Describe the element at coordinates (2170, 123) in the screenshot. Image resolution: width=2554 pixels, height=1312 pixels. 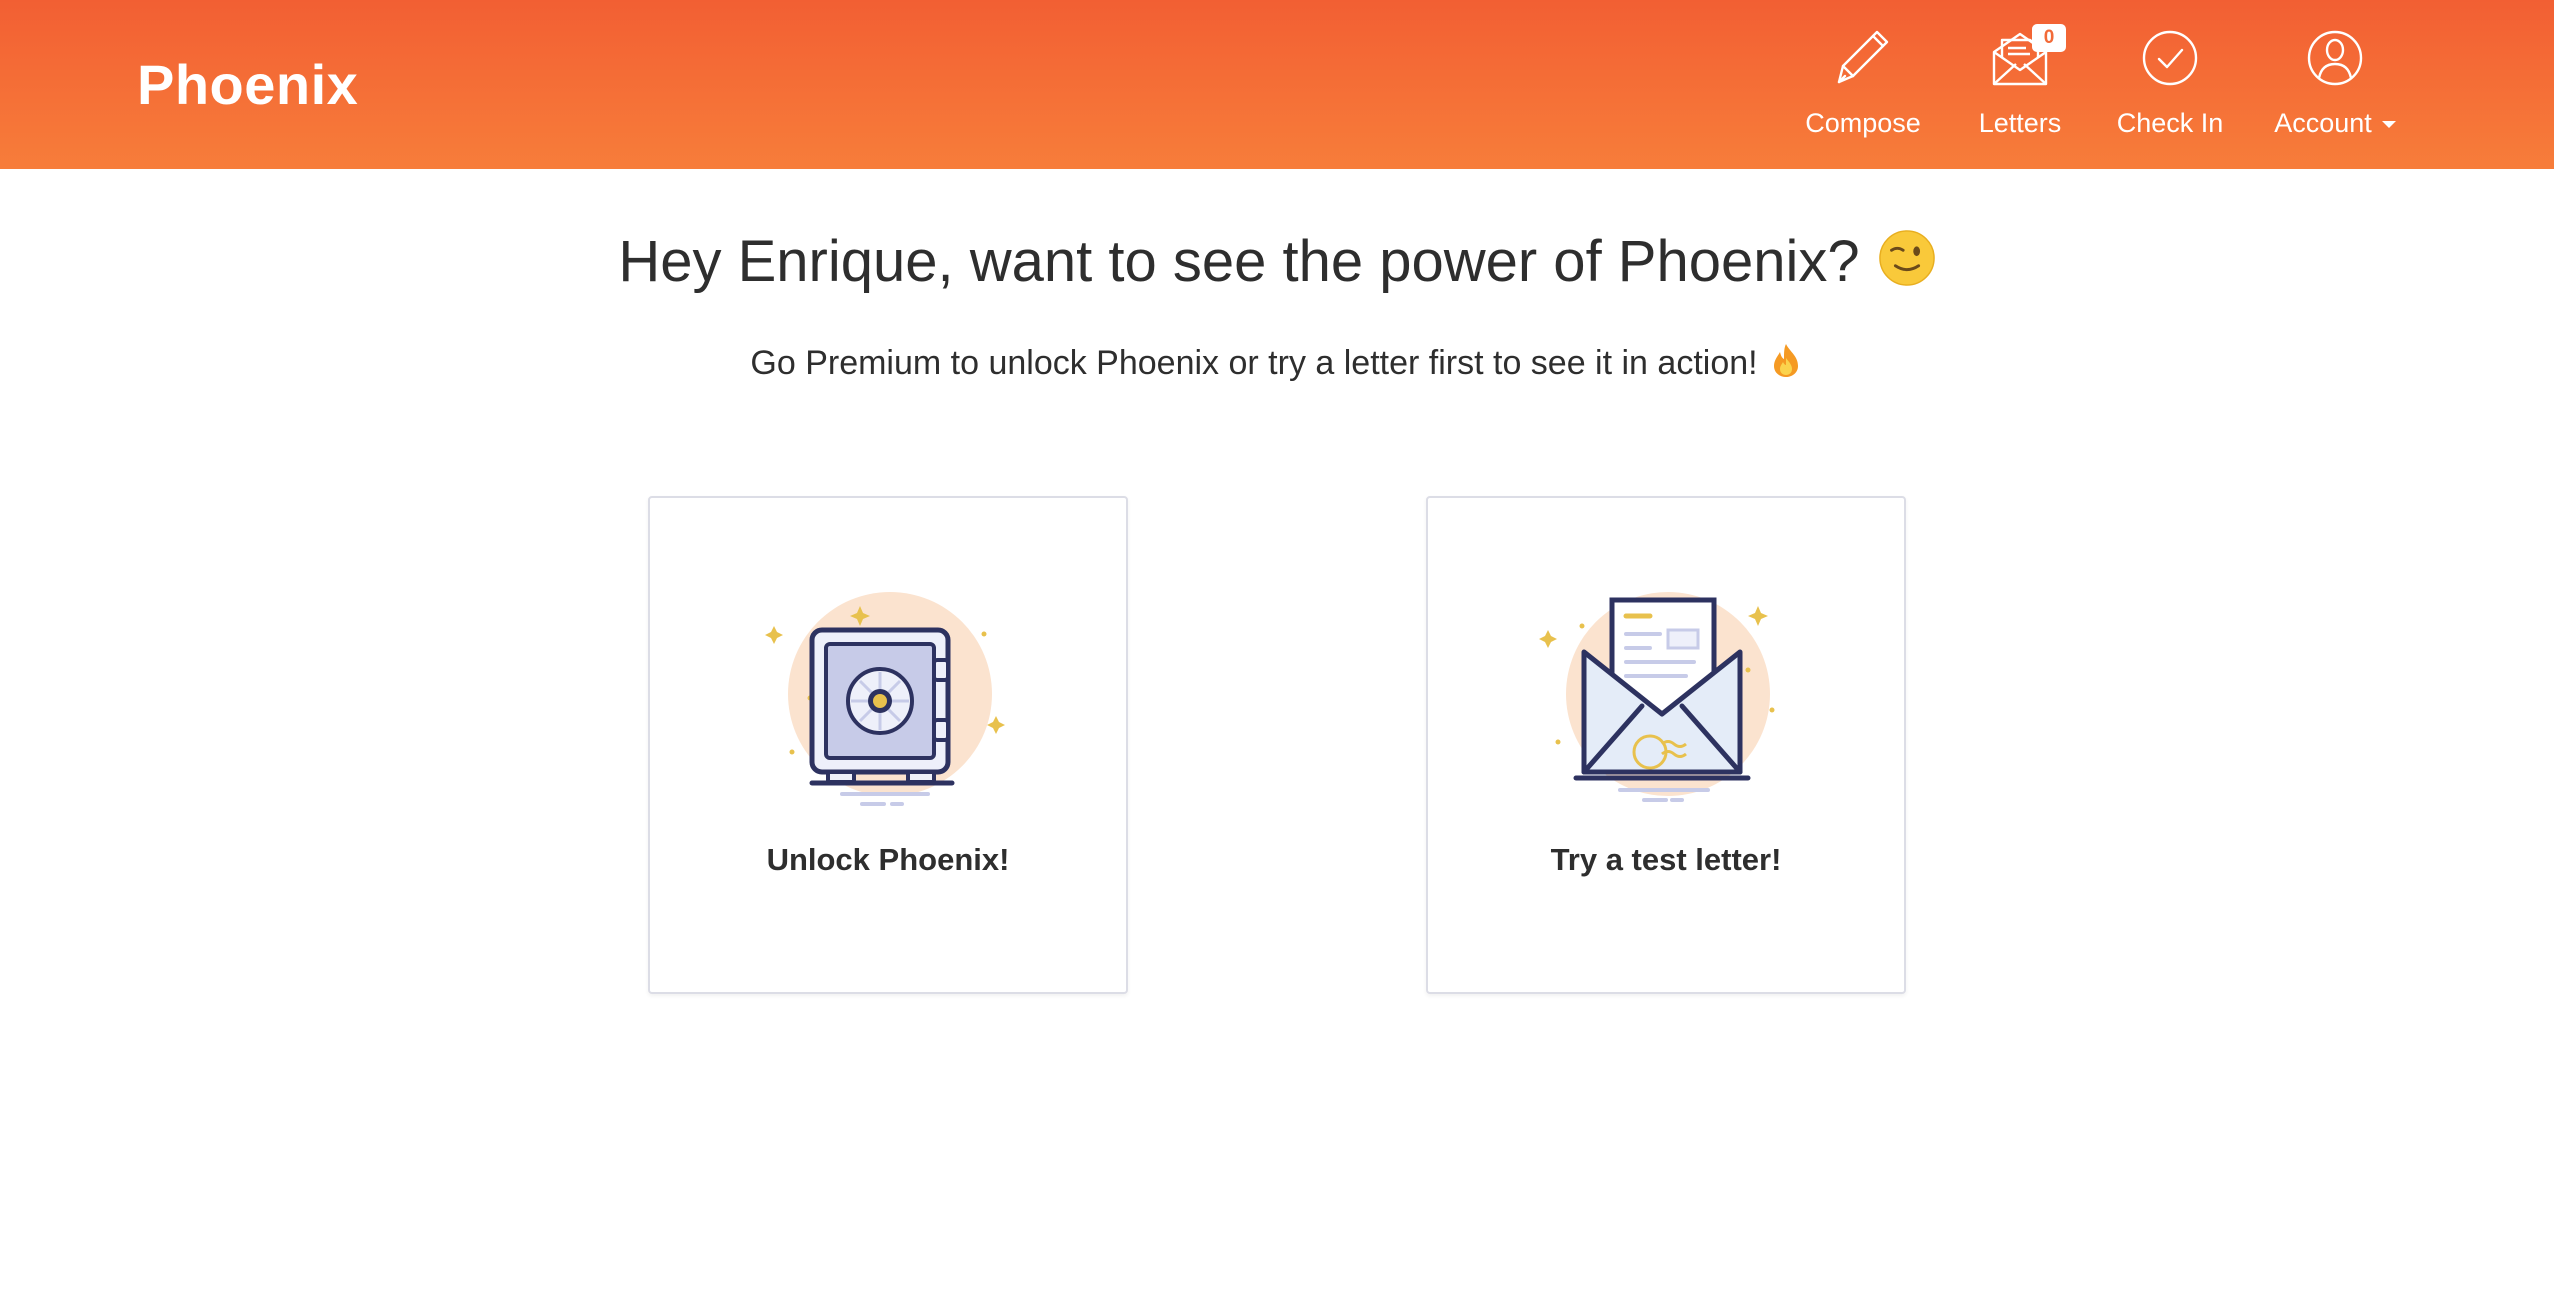
I see `nav-check-in-label: Check In` at that location.